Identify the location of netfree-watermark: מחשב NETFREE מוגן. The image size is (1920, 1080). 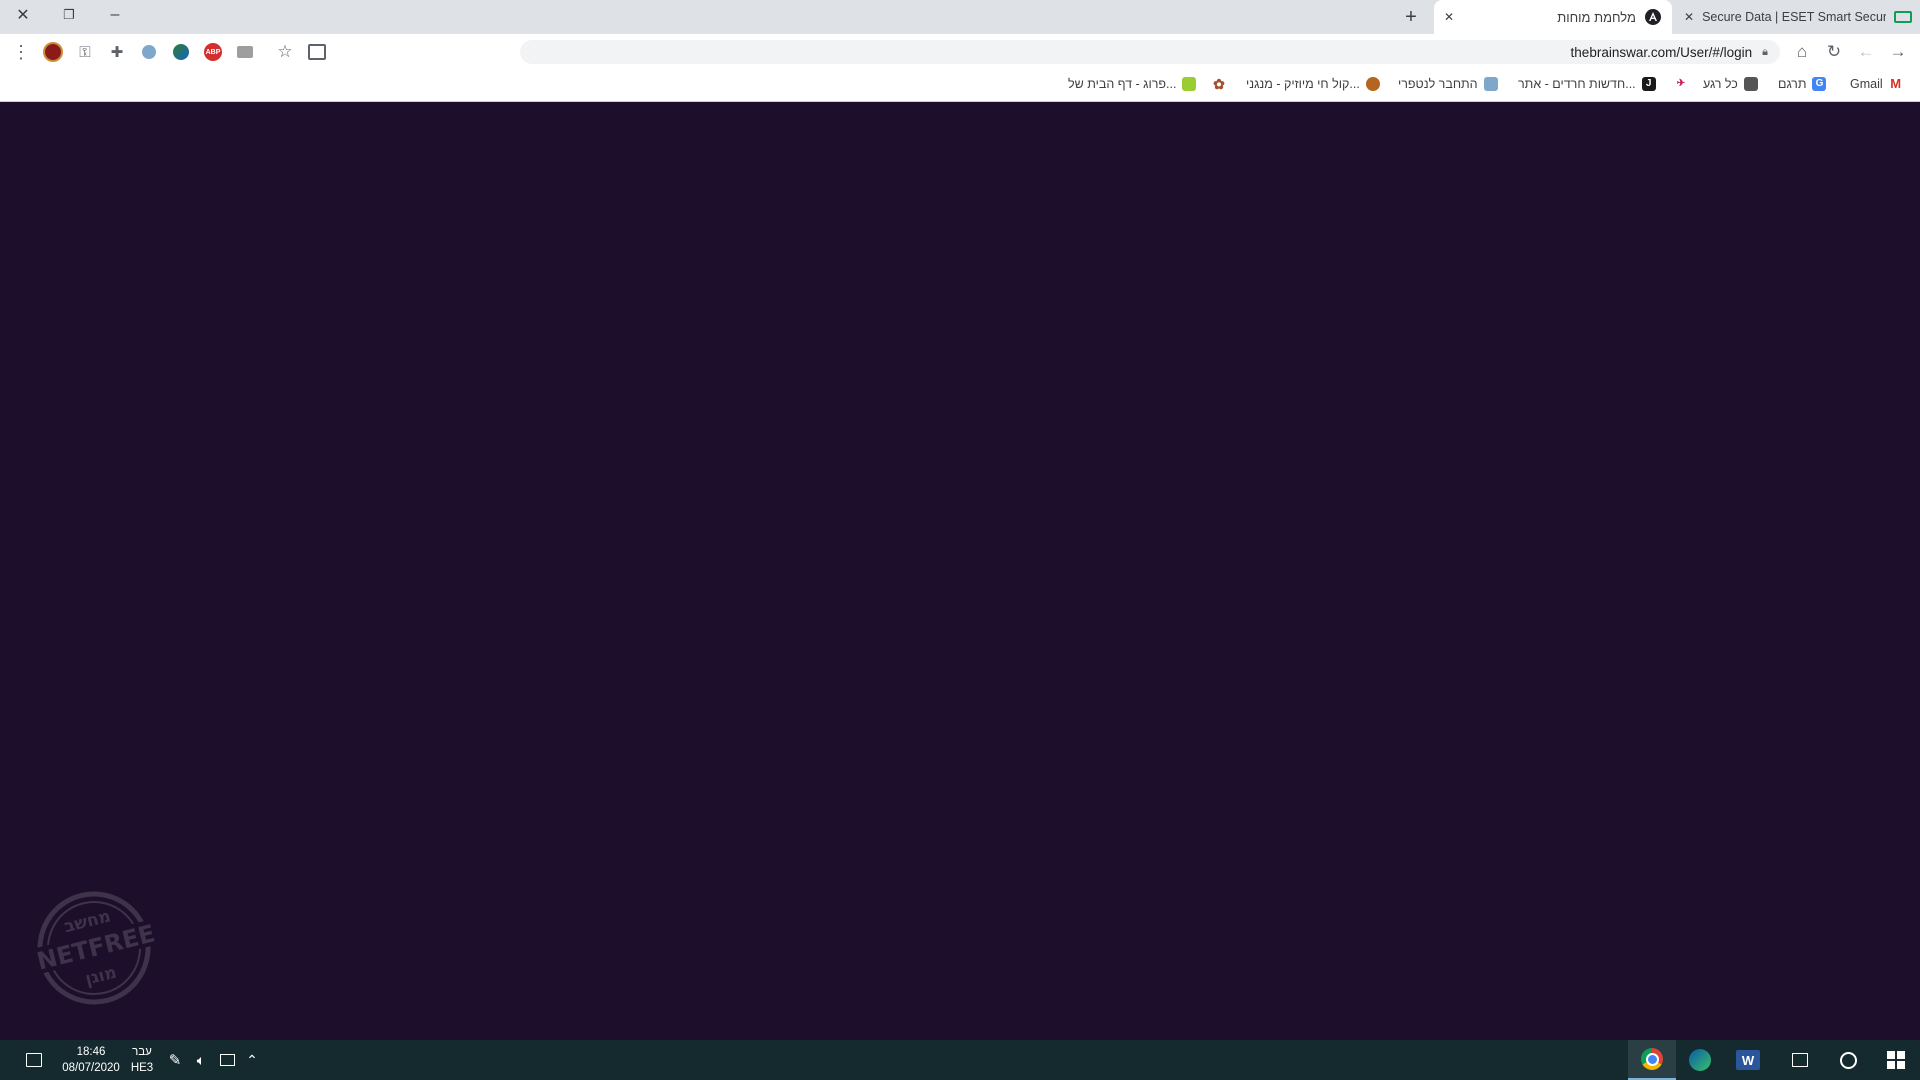
(94, 948).